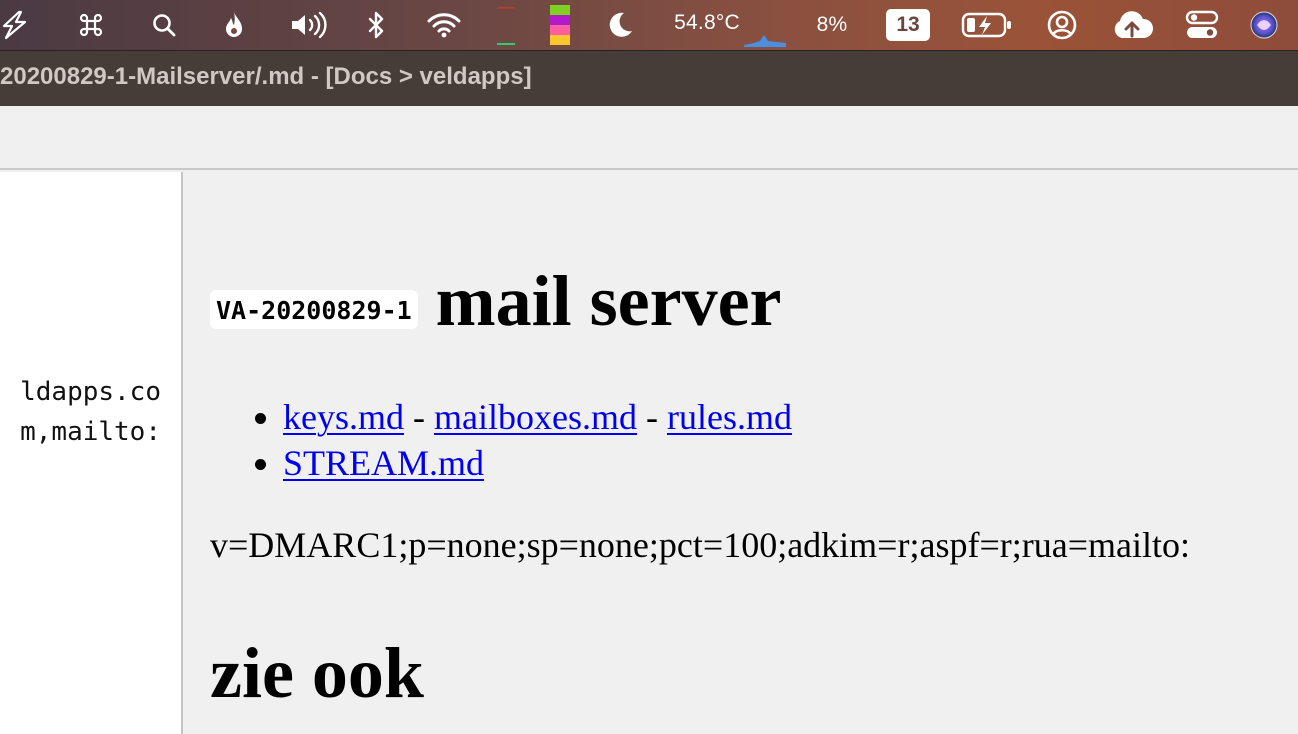 The height and width of the screenshot is (734, 1298). Describe the element at coordinates (1264, 25) in the screenshot. I see `siri-icon` at that location.